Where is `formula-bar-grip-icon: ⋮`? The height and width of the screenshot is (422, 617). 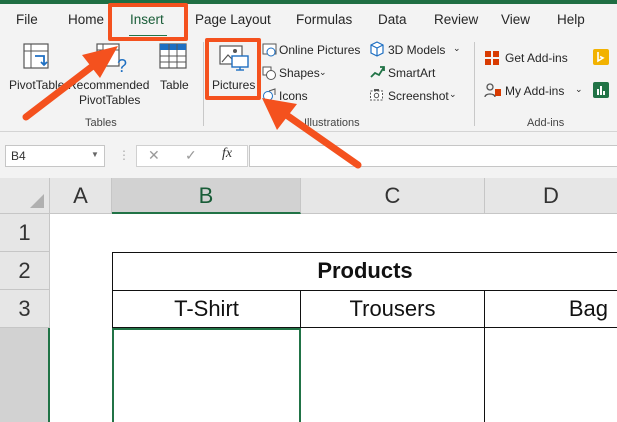 formula-bar-grip-icon: ⋮ is located at coordinates (124, 155).